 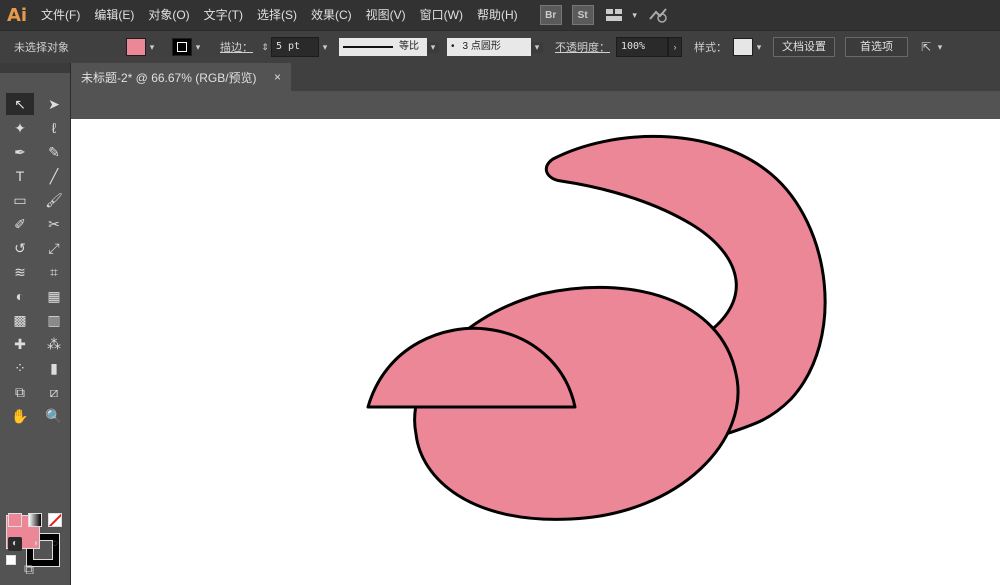 I want to click on panel-grip, so click(x=35, y=68).